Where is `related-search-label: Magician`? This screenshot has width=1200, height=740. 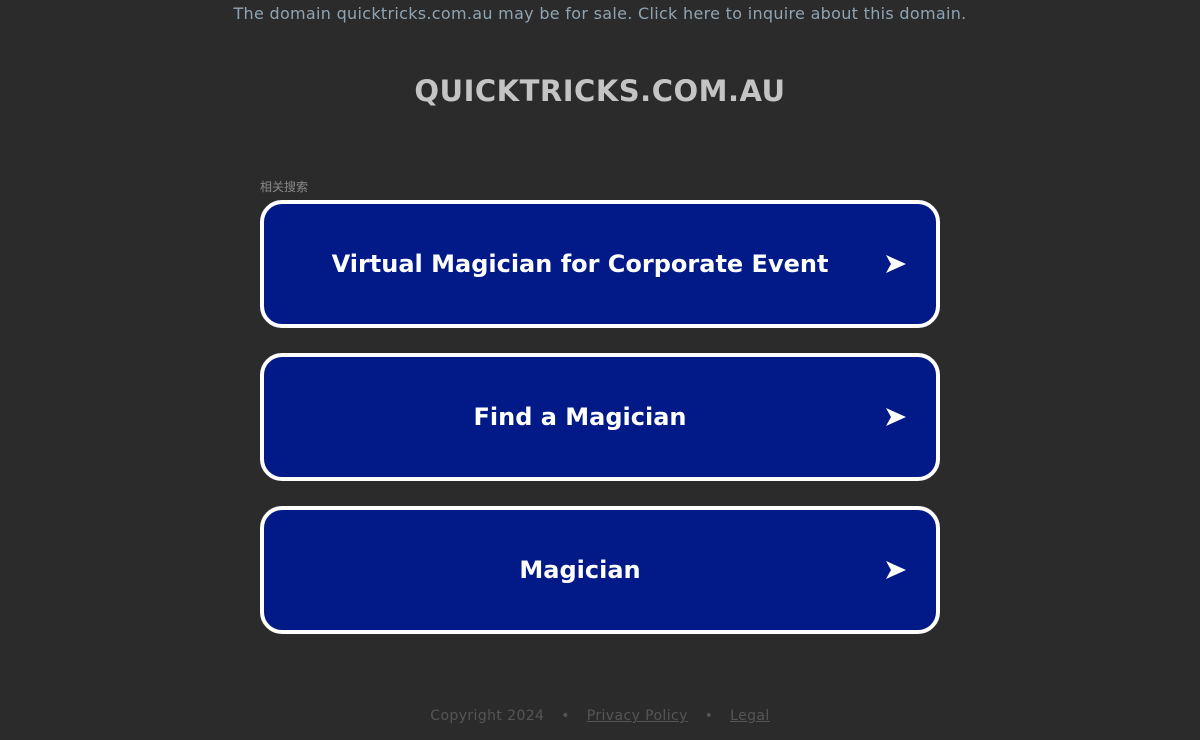 related-search-label: Magician is located at coordinates (580, 570).